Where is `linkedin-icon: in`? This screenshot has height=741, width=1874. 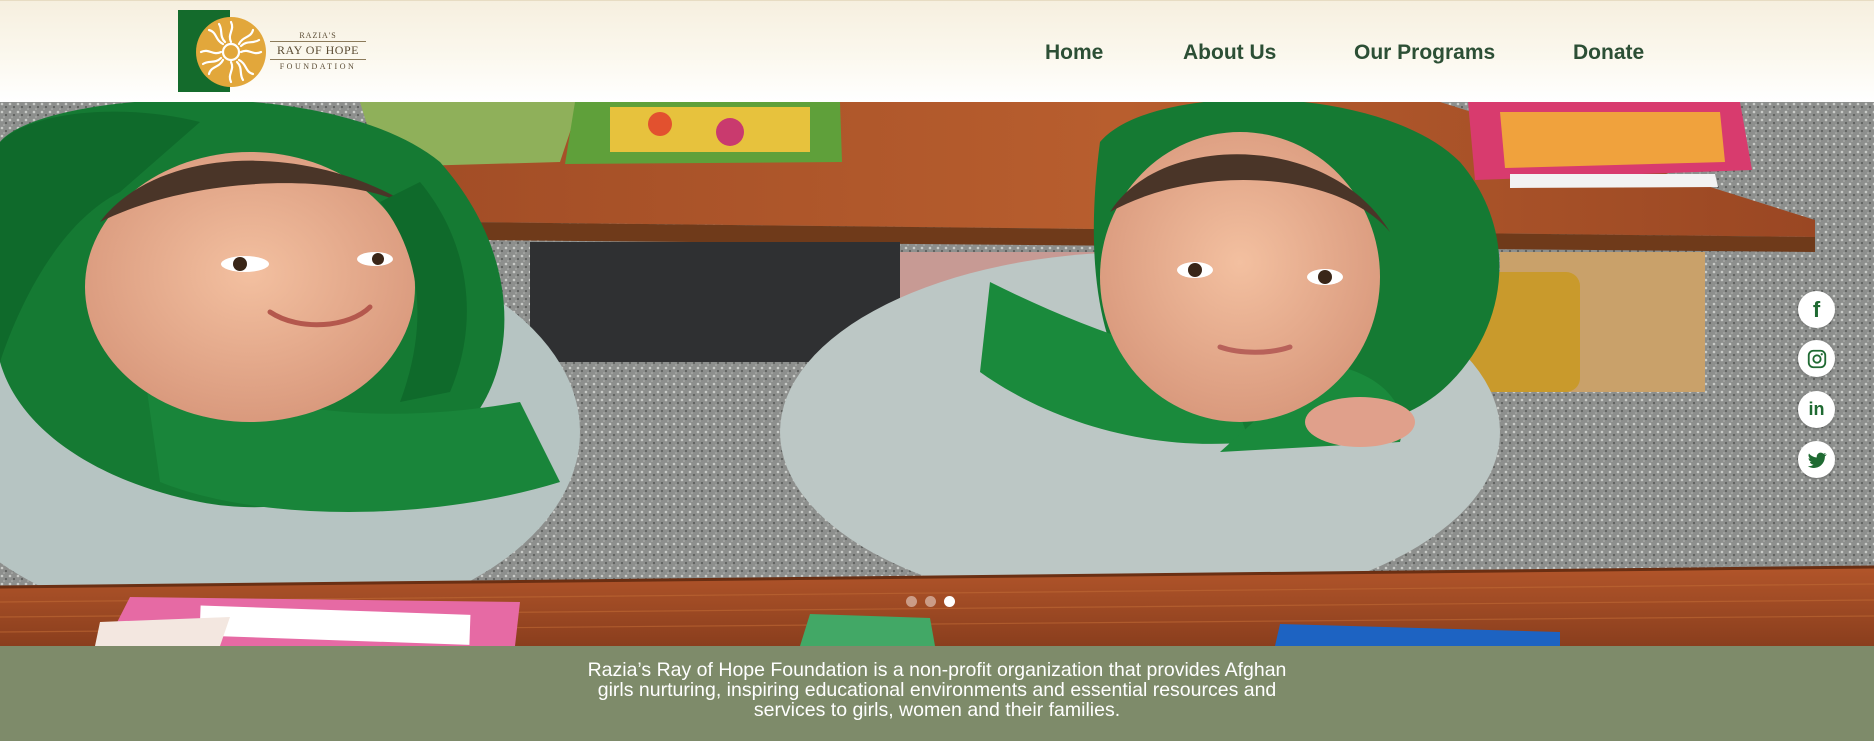
linkedin-icon: in is located at coordinates (1816, 409).